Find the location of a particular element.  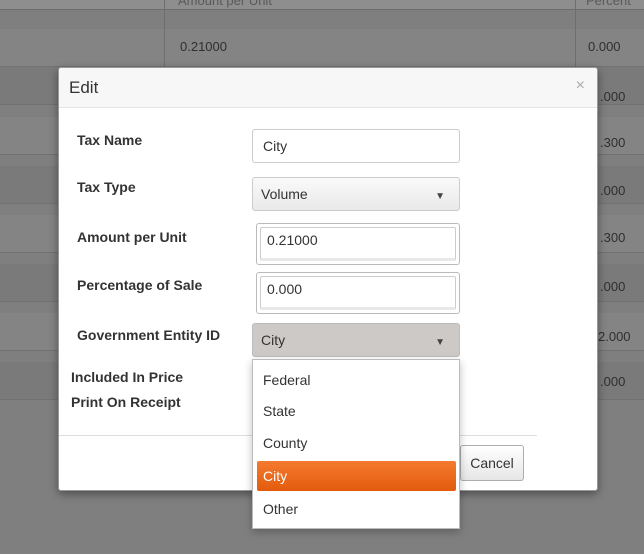

percent-cell: 0.000 is located at coordinates (604, 46).